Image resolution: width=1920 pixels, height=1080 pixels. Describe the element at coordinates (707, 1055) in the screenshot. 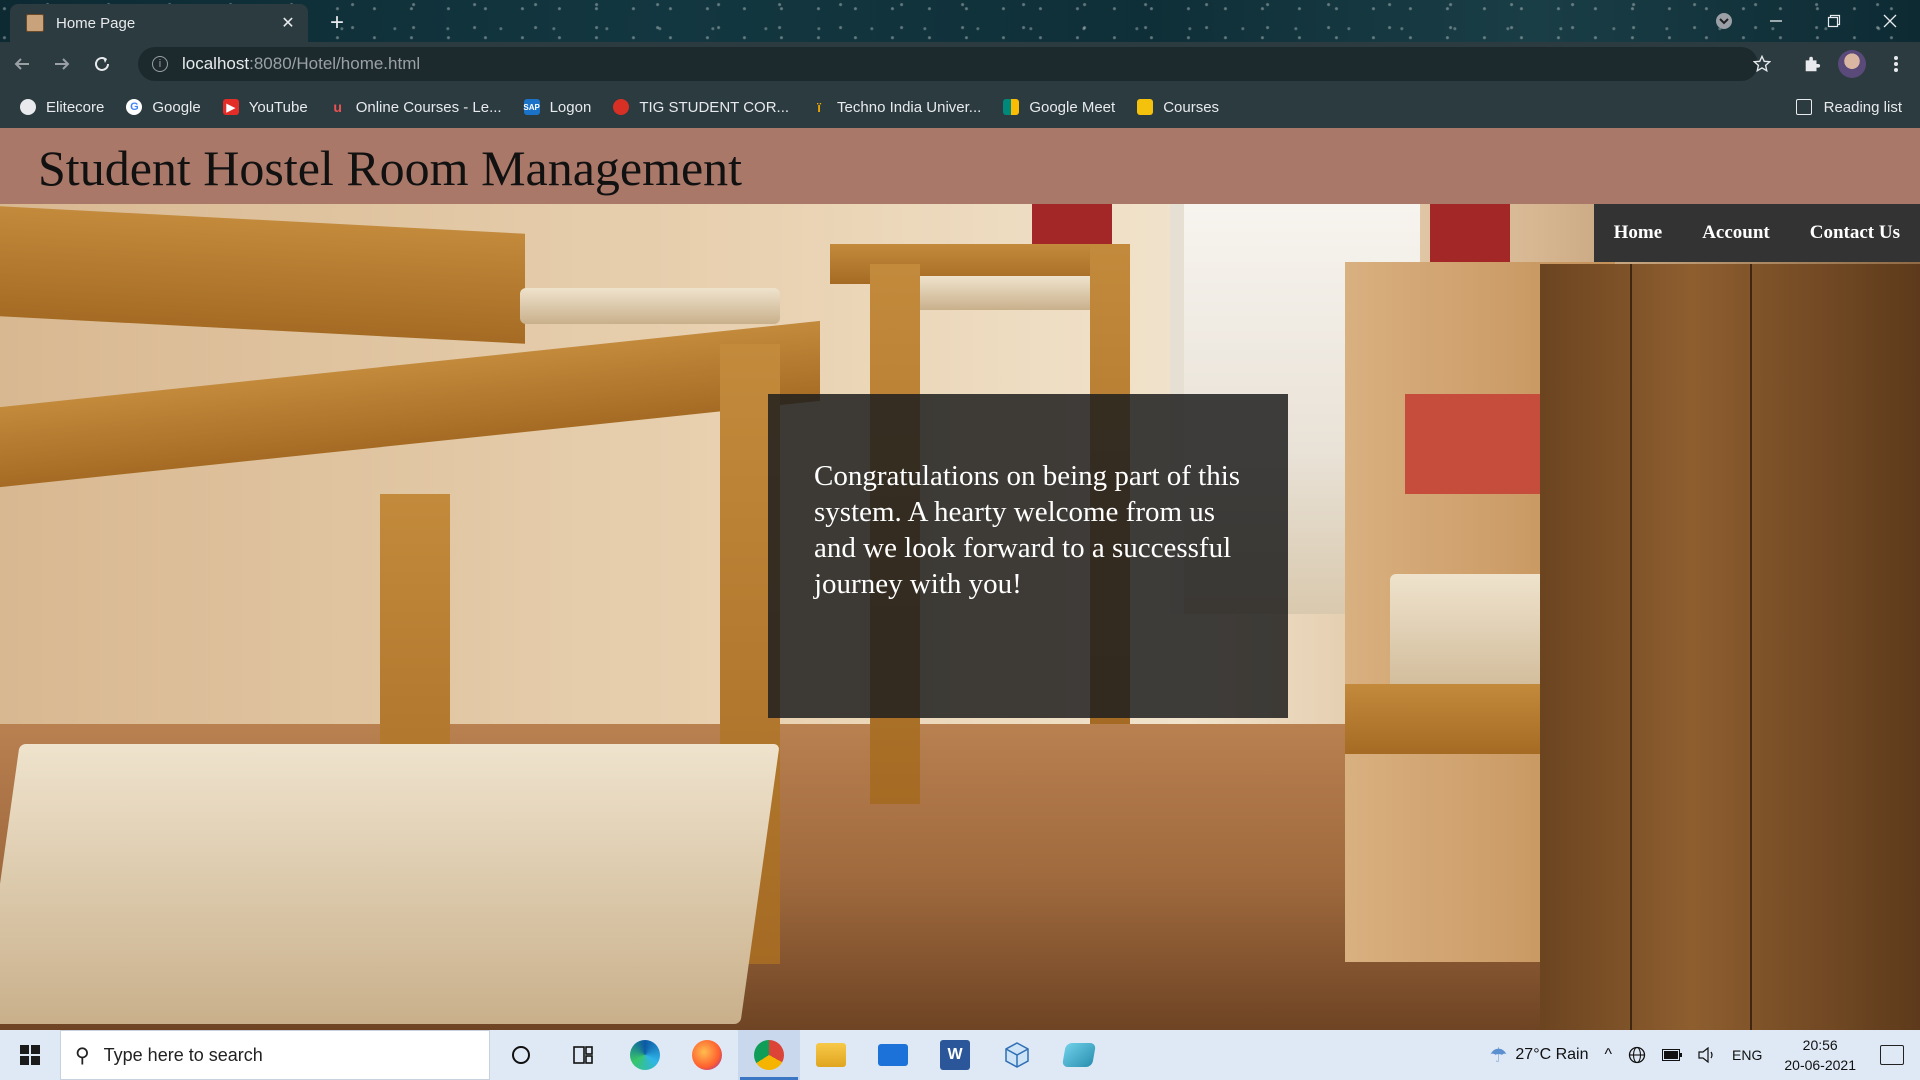

I see `firefox-icon` at that location.